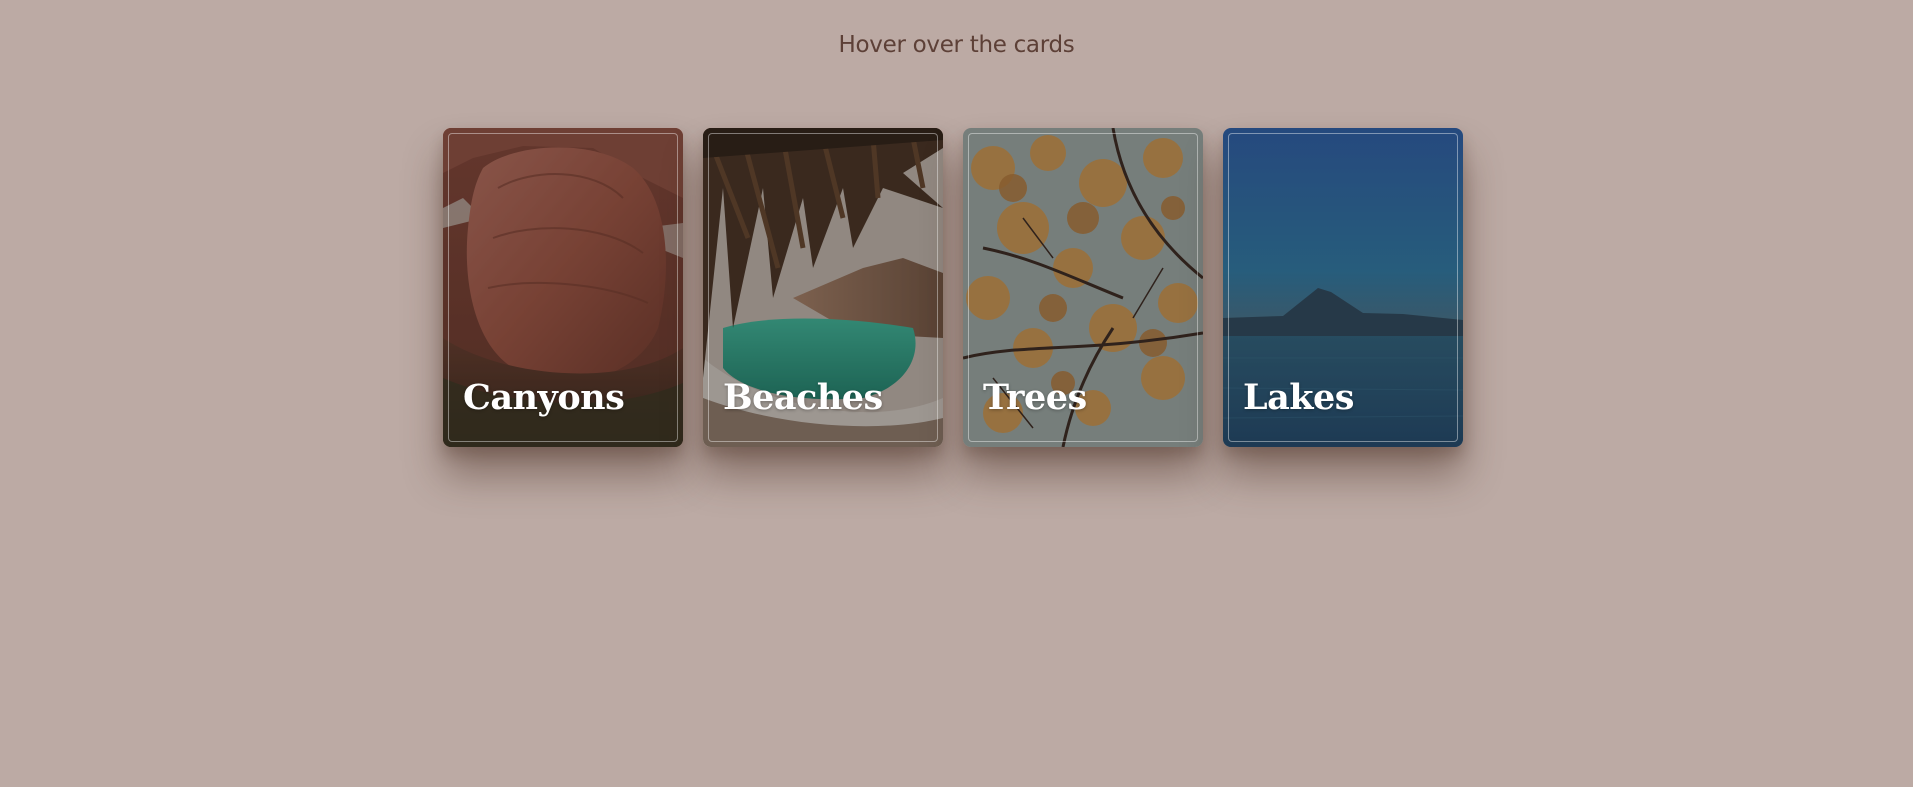 This screenshot has width=1913, height=787. I want to click on card-canyons: Canyons, so click(563, 287).